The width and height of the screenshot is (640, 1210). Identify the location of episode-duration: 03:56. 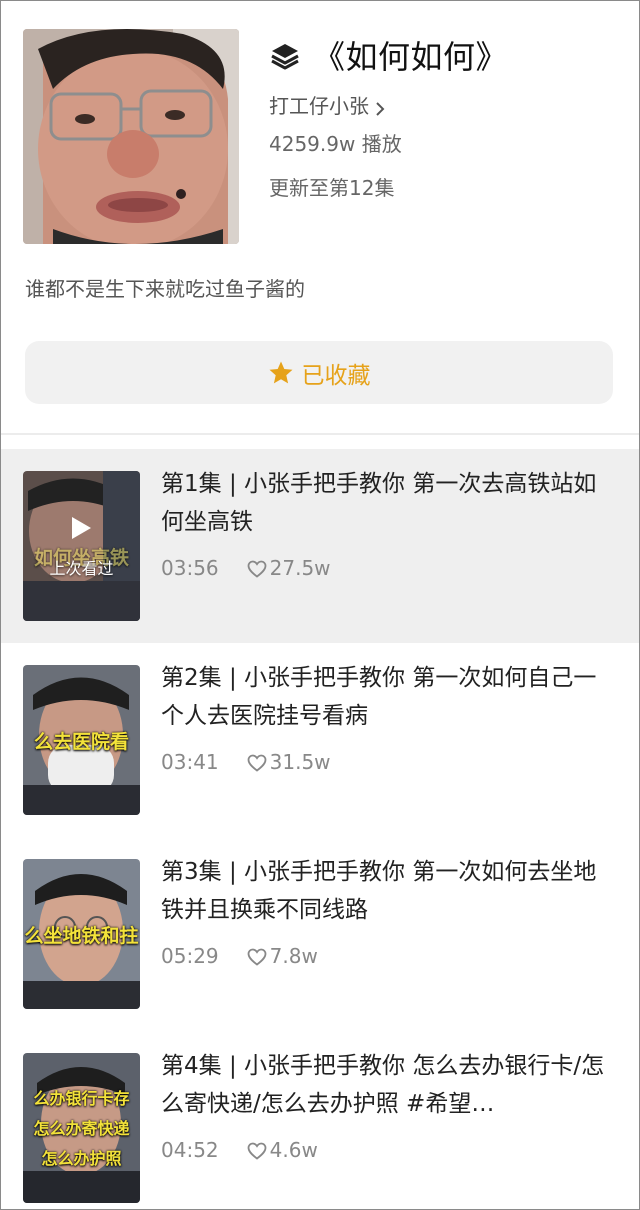
(190, 568).